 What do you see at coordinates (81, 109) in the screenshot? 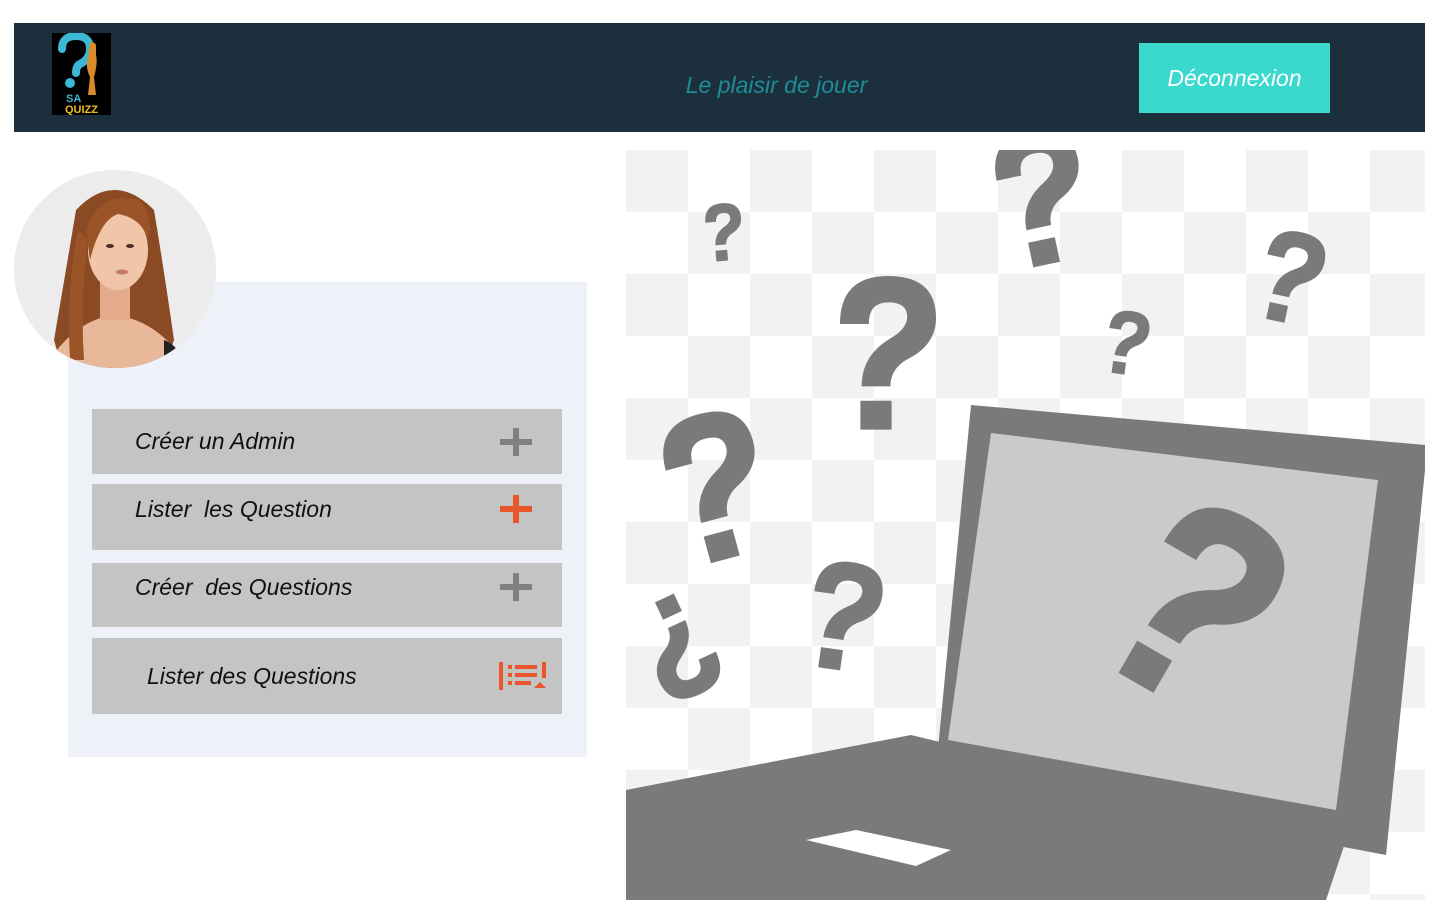
I see `logo-text-quizz: QUIZZ` at bounding box center [81, 109].